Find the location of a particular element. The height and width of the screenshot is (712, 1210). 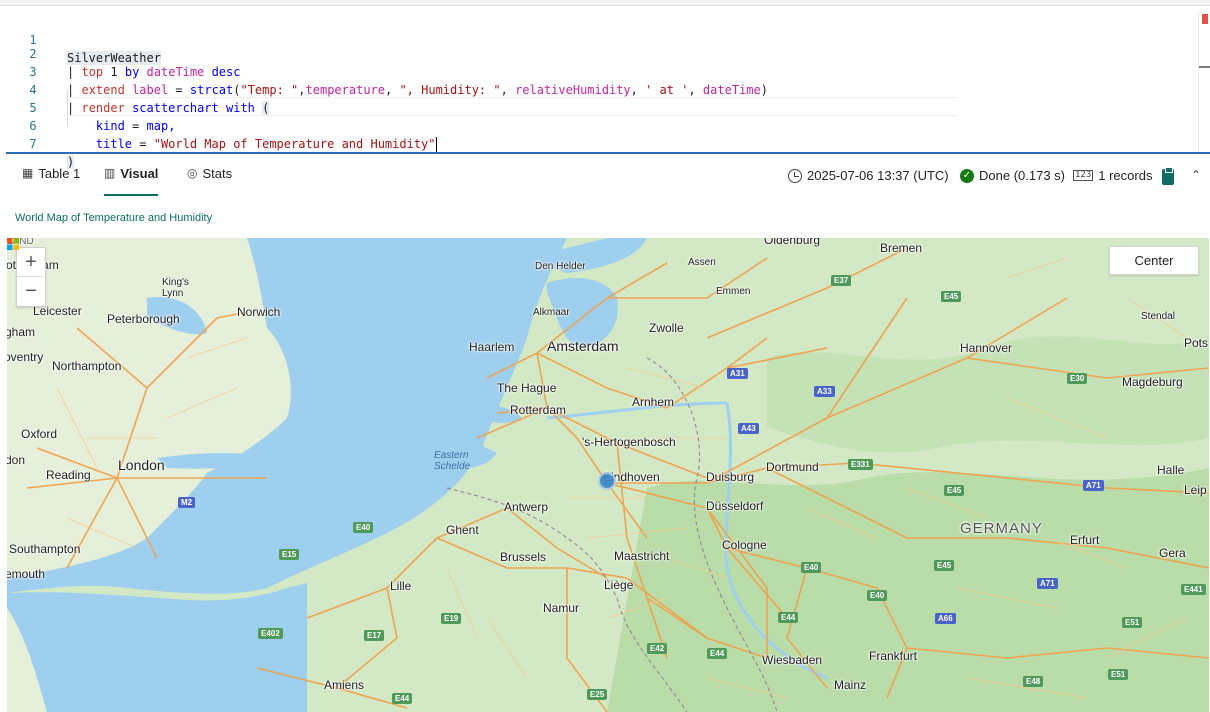

tab-stats: ◎ Stats is located at coordinates (209, 181).